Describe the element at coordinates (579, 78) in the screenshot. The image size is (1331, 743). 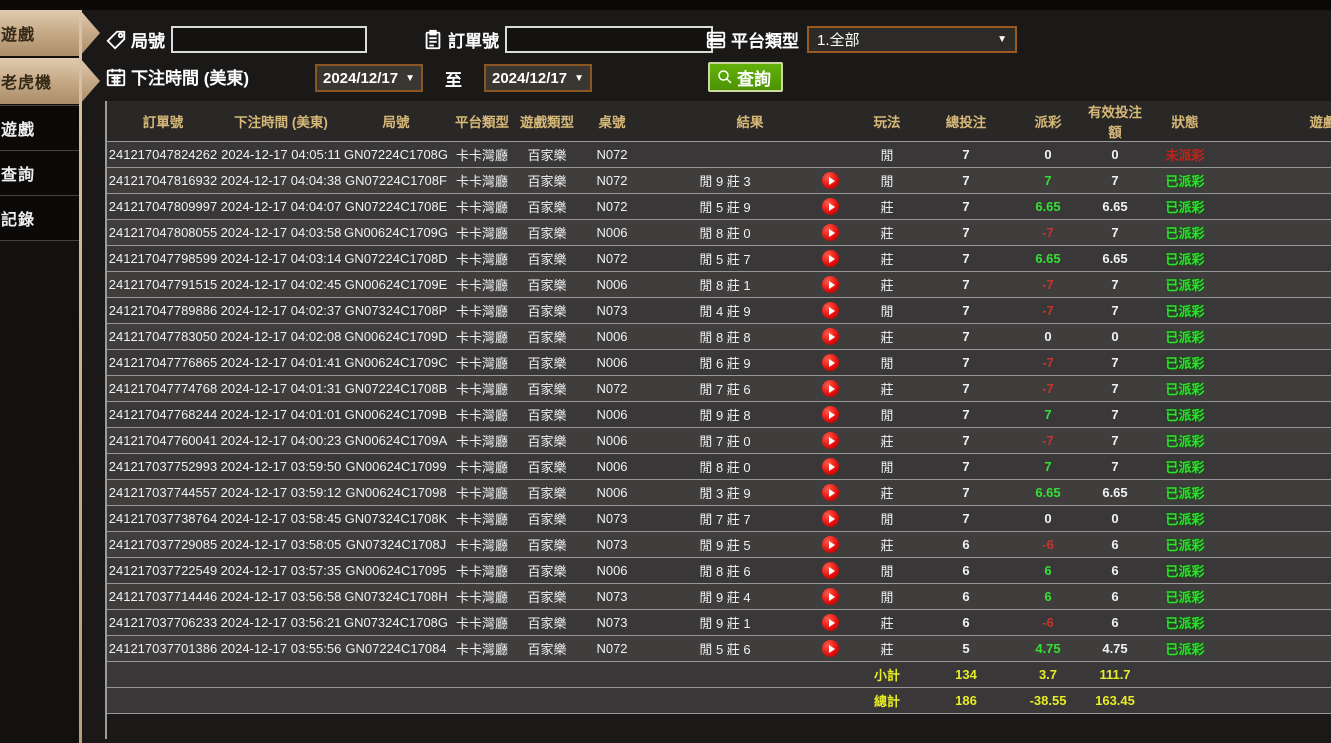
I see `chevron-down-icon: ▼` at that location.